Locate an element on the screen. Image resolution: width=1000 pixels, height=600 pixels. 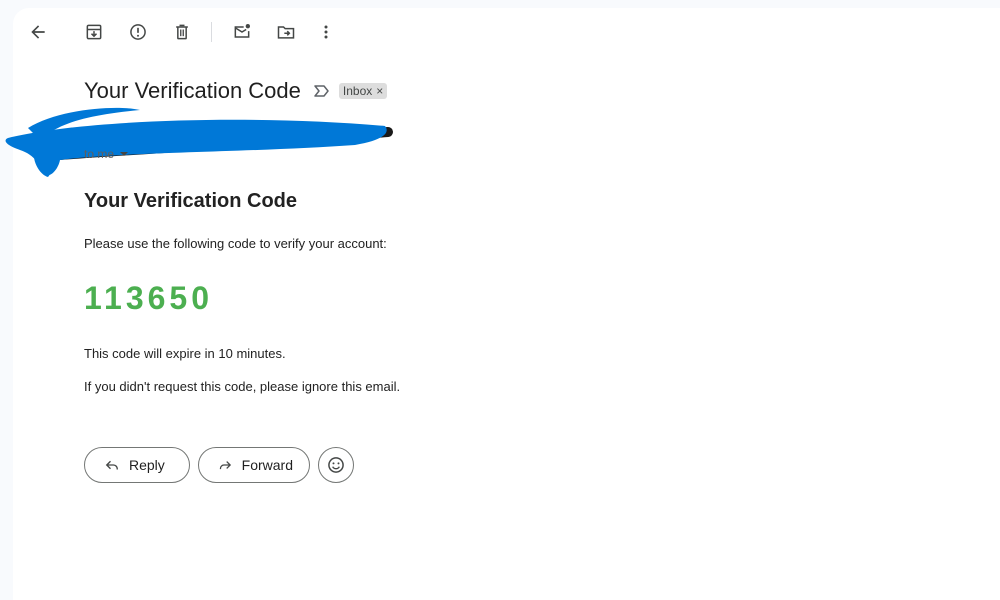
inbox-label-text: Inbox is located at coordinates (357, 91).